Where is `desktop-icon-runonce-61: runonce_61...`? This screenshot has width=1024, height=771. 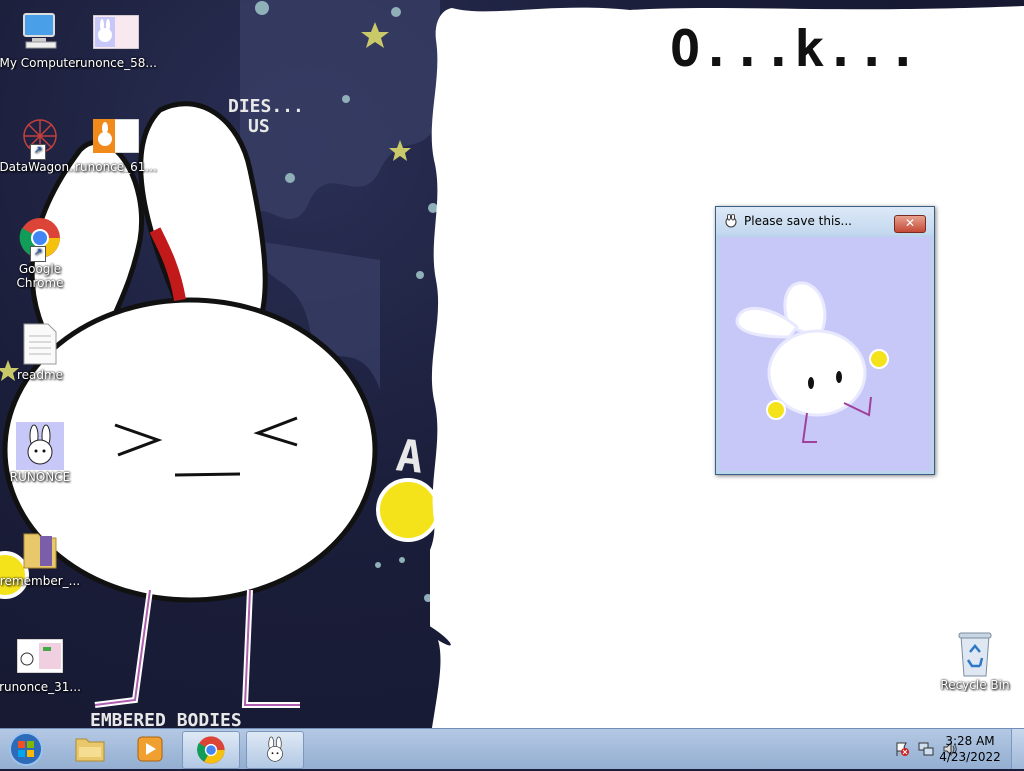 desktop-icon-runonce-61: runonce_61... is located at coordinates (116, 143).